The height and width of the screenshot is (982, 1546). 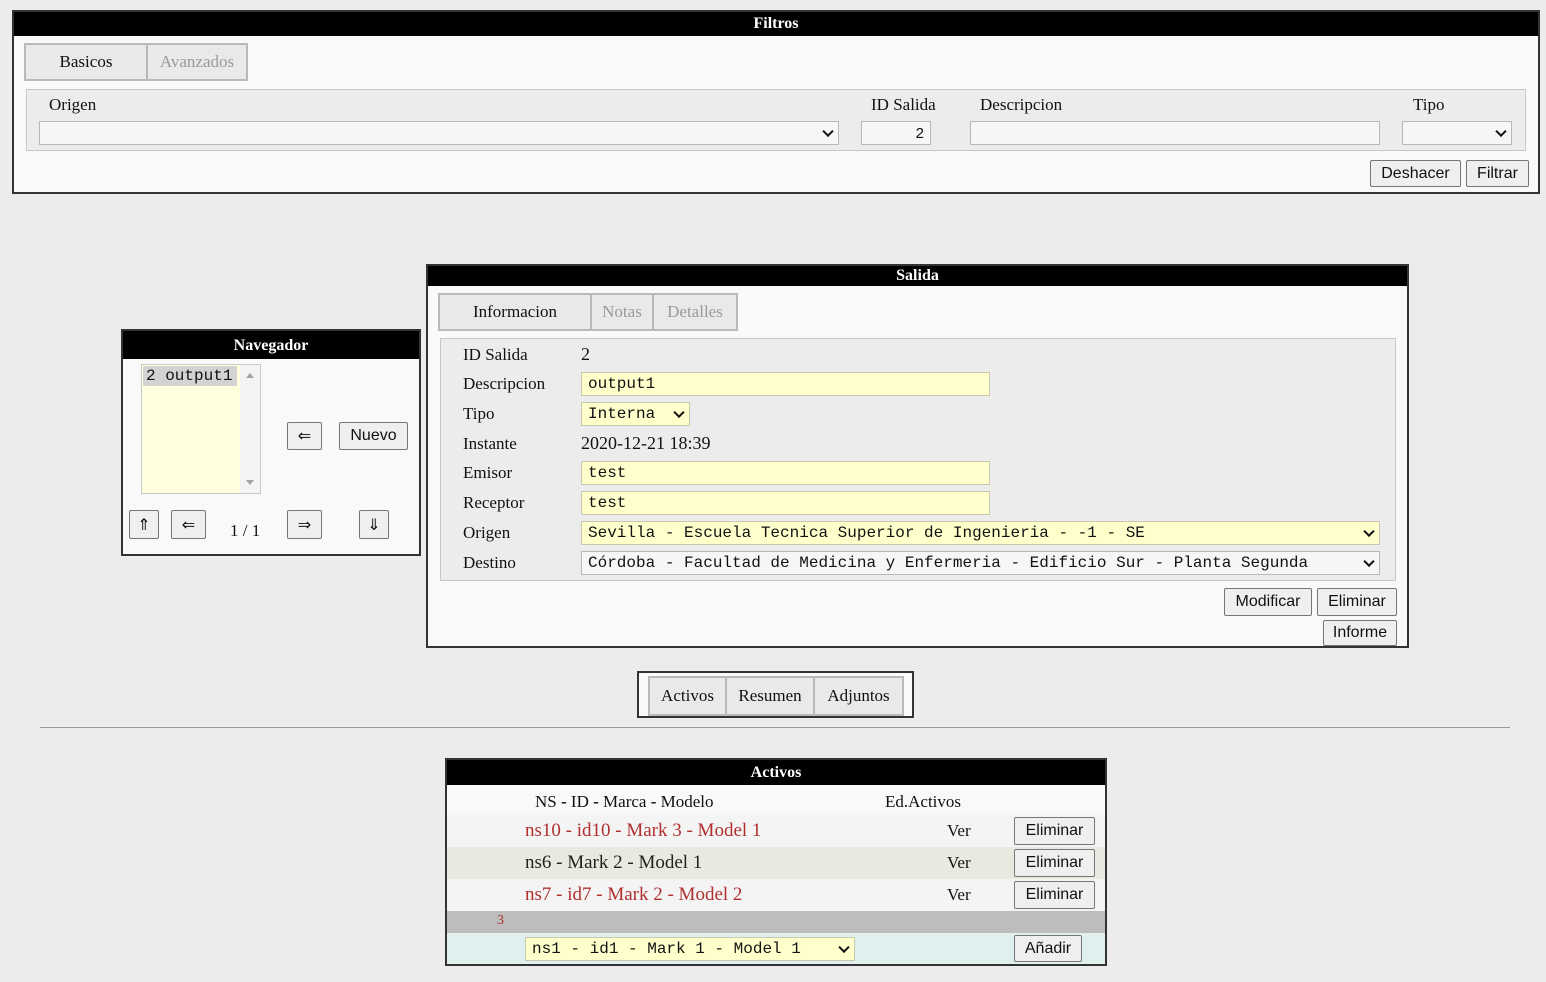 What do you see at coordinates (190, 376) in the screenshot?
I see `list-item: 2 output1` at bounding box center [190, 376].